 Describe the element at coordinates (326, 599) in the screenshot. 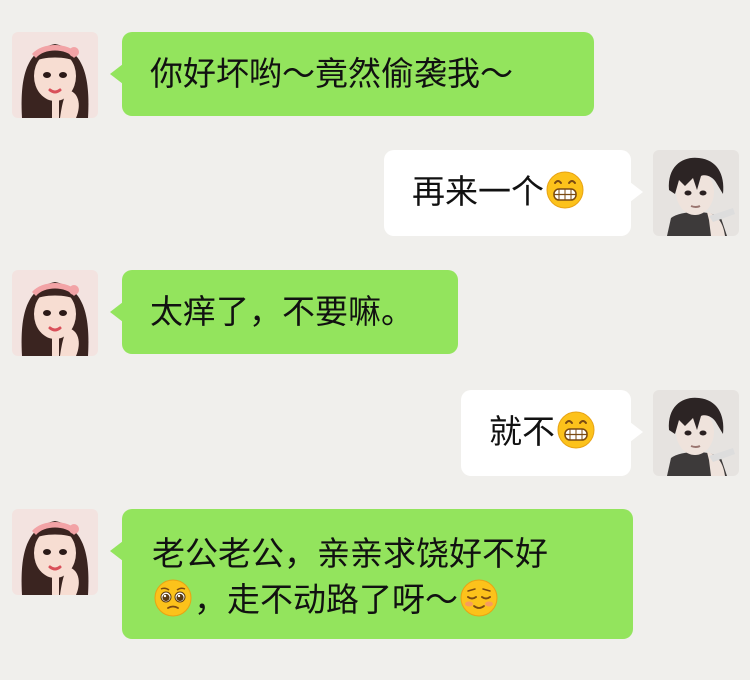

I see `message-text: ，走不动路了呀～` at that location.